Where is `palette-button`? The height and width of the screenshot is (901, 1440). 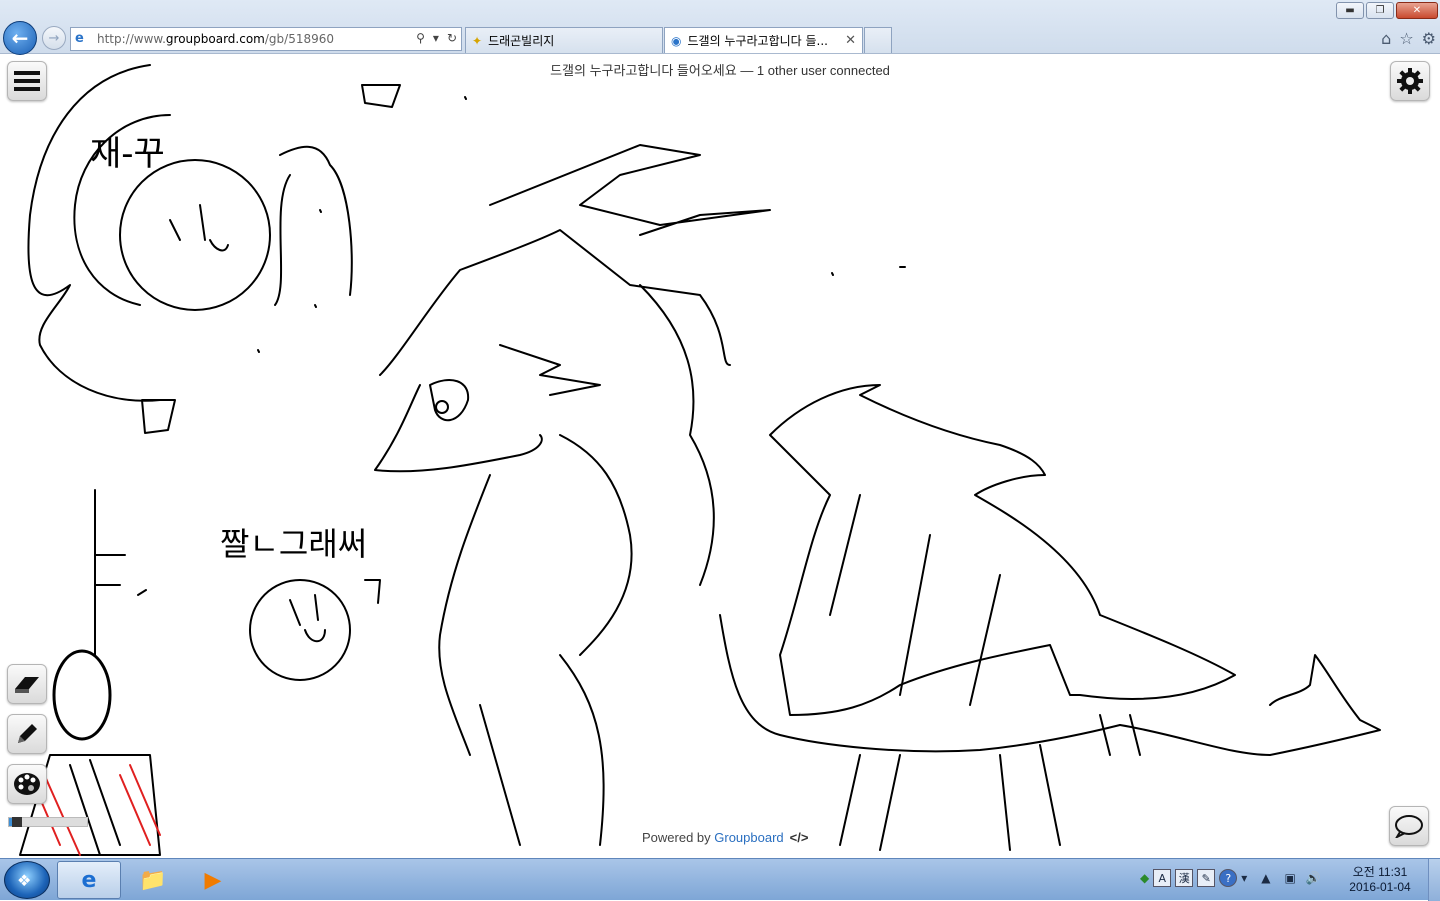
palette-button is located at coordinates (27, 784).